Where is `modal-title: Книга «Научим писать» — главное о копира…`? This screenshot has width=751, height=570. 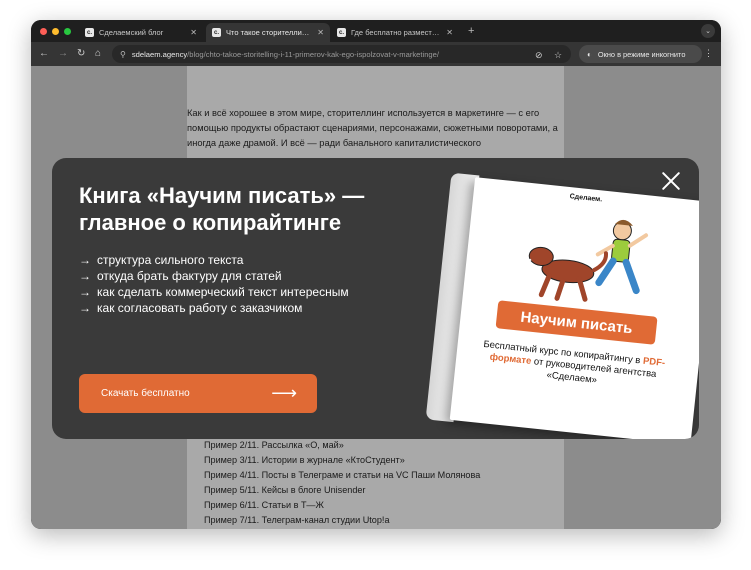
modal-title: Книга «Научим писать» — главное о копира… is located at coordinates (222, 209).